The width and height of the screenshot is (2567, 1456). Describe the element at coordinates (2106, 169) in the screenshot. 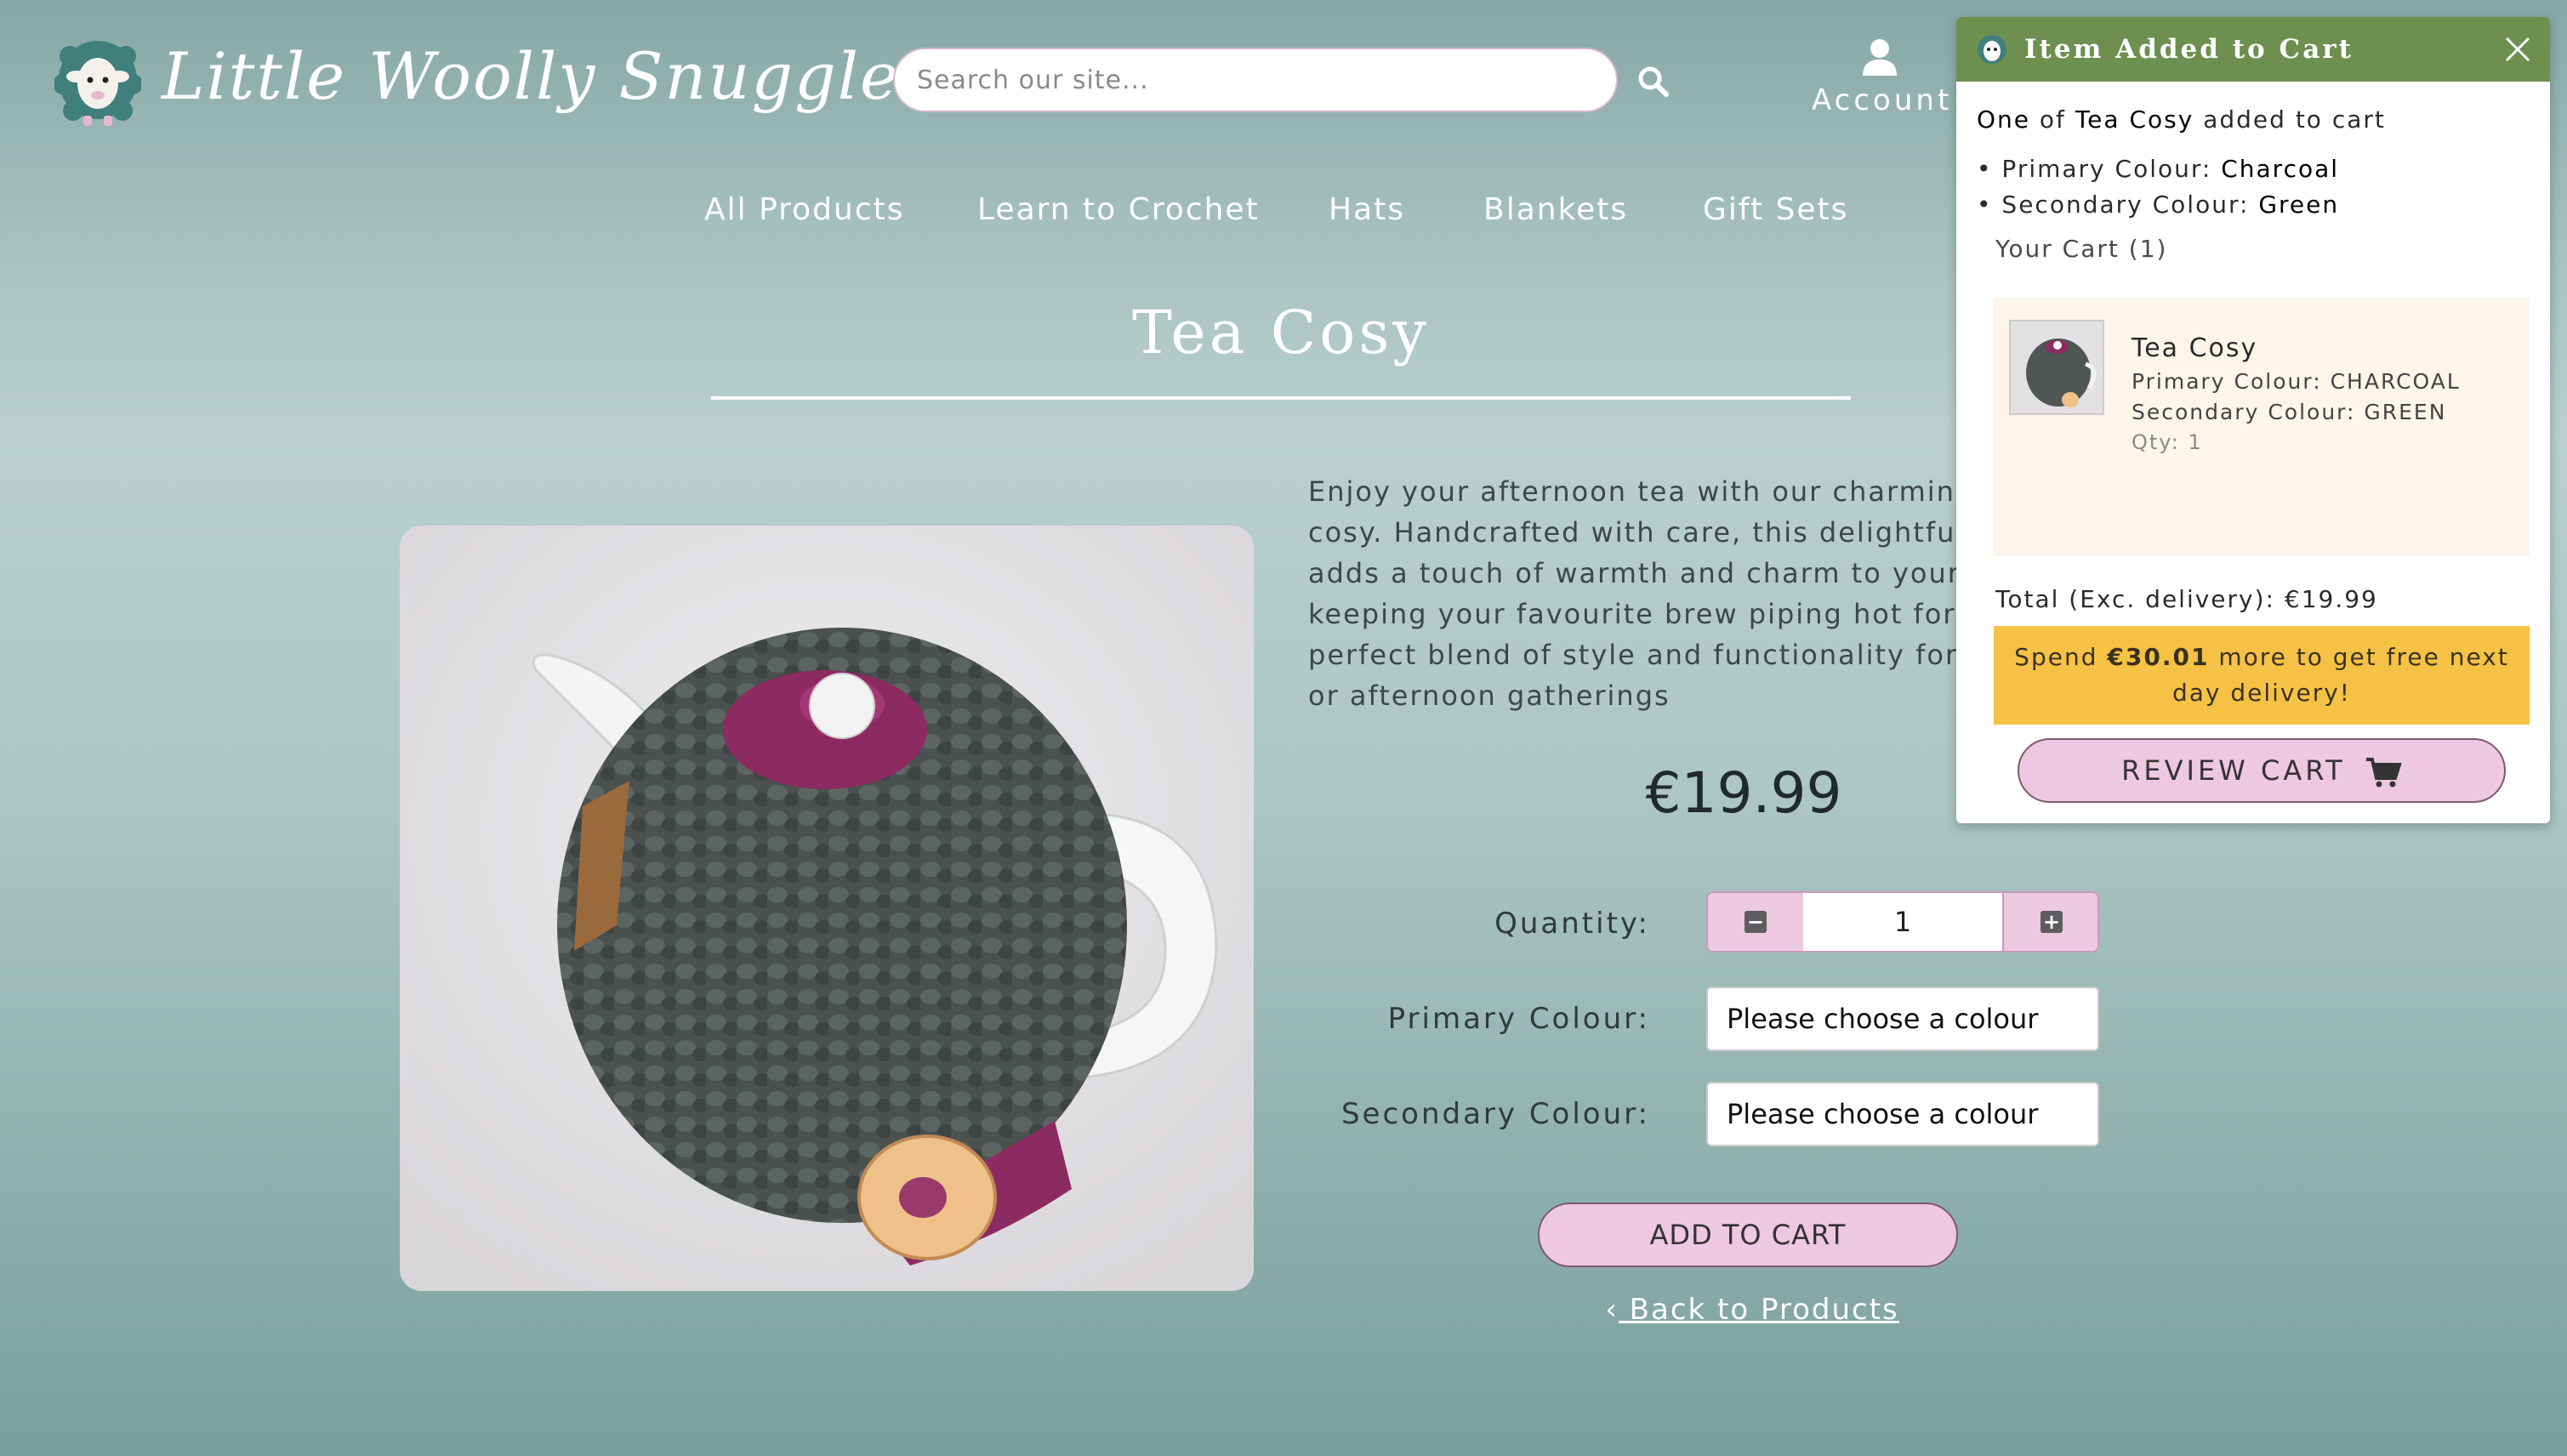

I see `option-1-label: Primary Colour:` at that location.